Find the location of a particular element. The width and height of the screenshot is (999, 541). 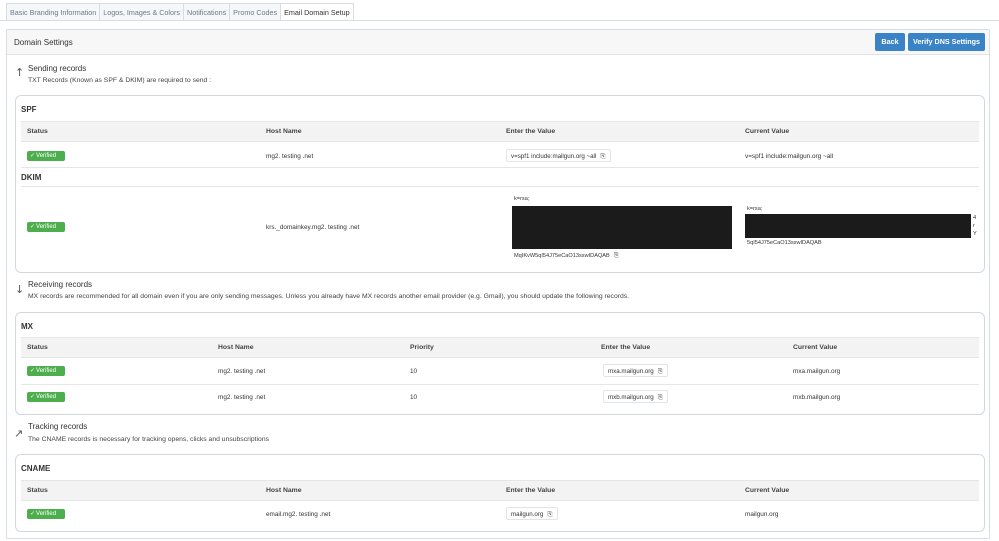

dkim-value-end: MqIKvW5qI54J75eCaO13sswIDAQAB ⎘ is located at coordinates (567, 255).